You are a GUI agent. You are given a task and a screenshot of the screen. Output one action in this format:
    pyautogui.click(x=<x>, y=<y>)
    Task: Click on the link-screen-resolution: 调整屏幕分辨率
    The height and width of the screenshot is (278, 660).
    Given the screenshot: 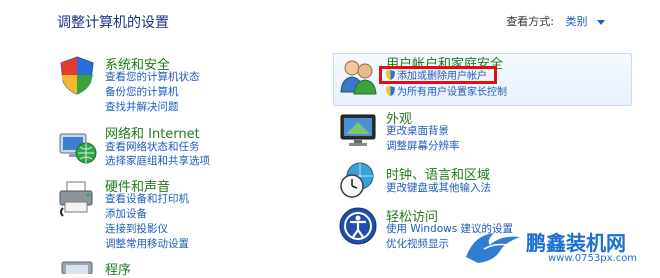 What is the action you would take?
    pyautogui.click(x=423, y=146)
    